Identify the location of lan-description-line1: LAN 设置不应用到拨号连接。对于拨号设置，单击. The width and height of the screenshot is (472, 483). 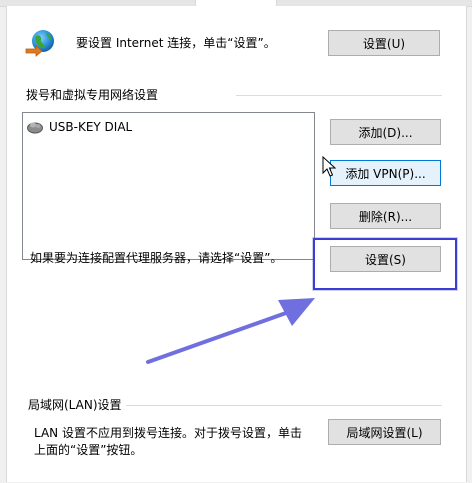
(168, 433).